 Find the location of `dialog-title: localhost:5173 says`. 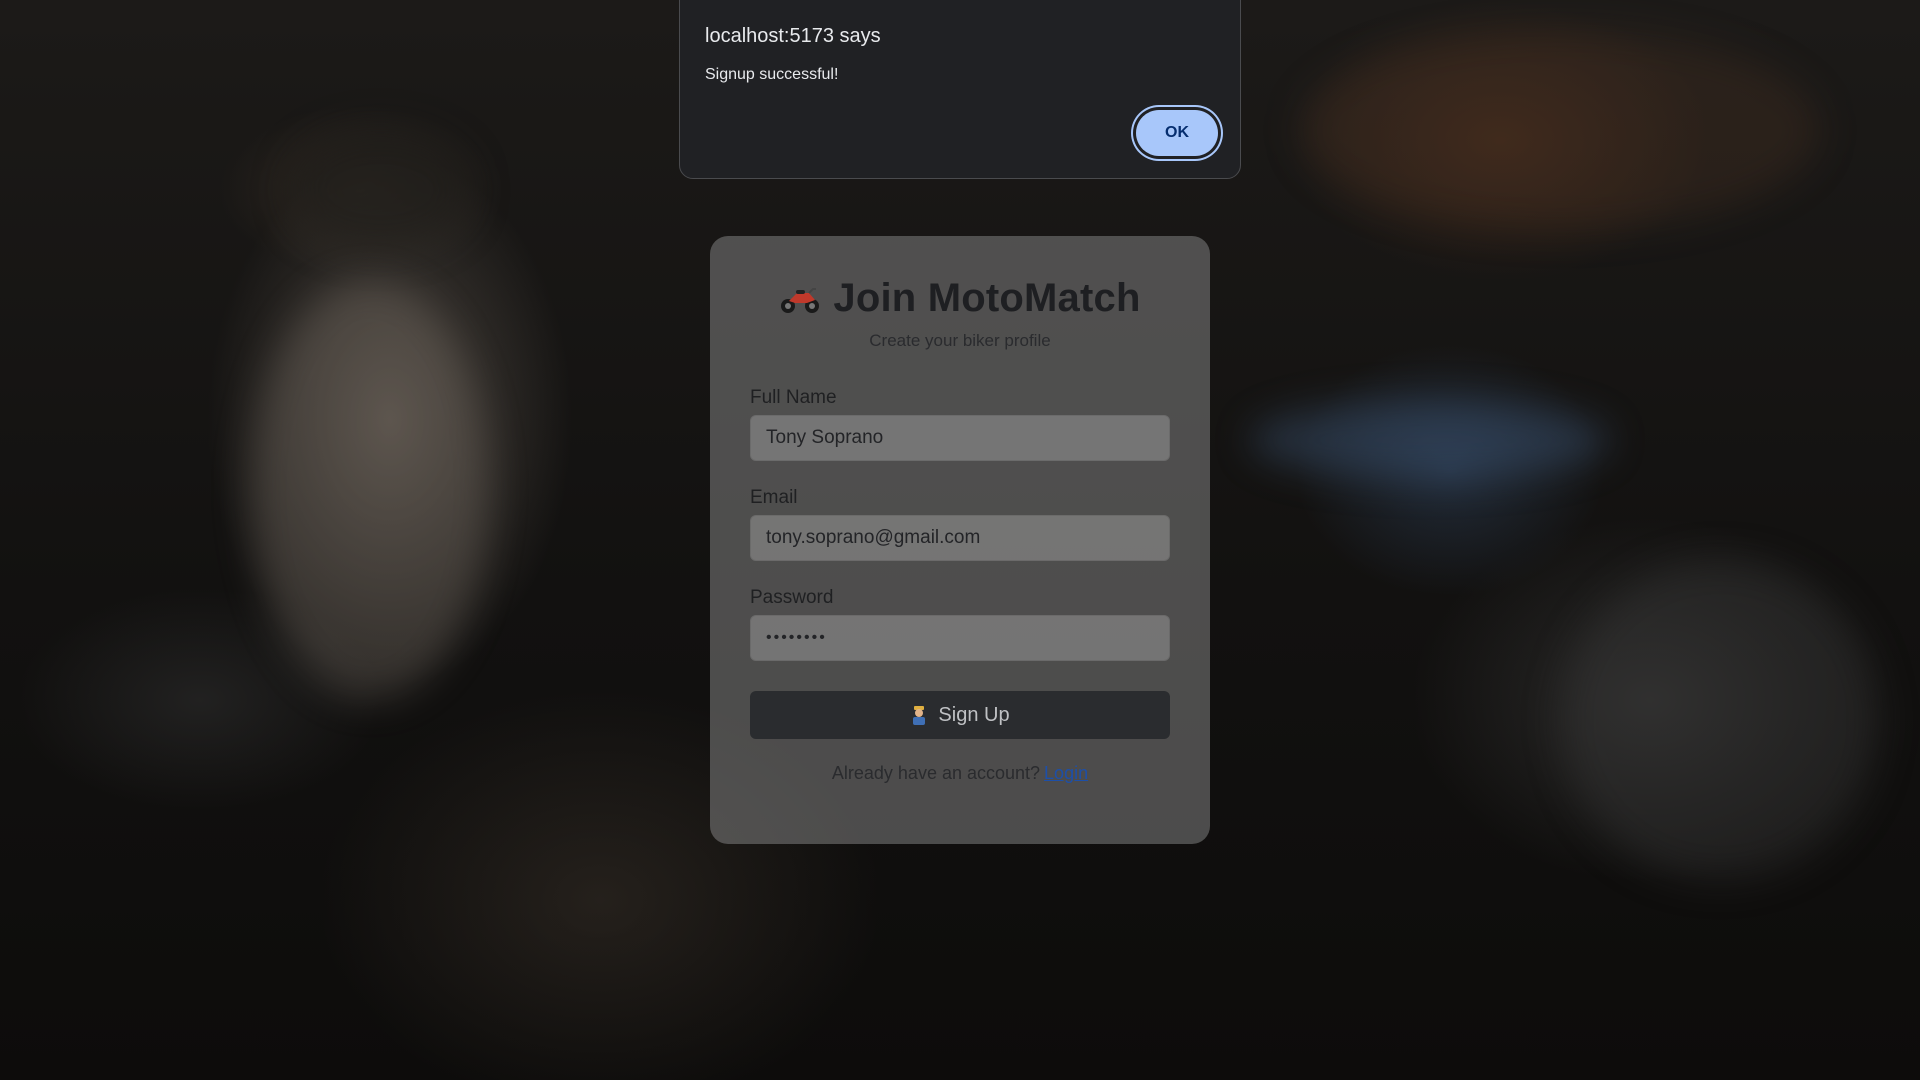

dialog-title: localhost:5173 says is located at coordinates (793, 36).